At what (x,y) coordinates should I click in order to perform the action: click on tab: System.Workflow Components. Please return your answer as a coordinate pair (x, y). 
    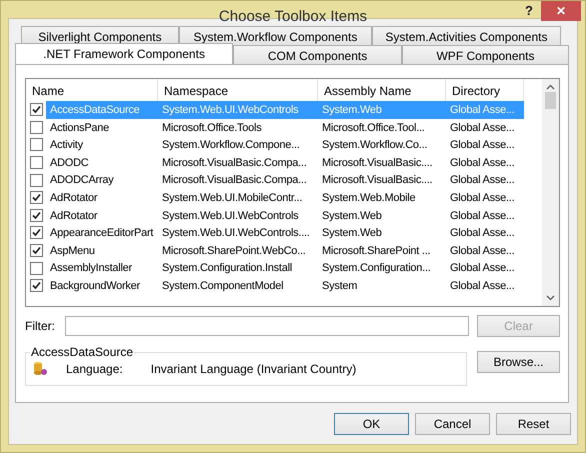
    Looking at the image, I should click on (275, 35).